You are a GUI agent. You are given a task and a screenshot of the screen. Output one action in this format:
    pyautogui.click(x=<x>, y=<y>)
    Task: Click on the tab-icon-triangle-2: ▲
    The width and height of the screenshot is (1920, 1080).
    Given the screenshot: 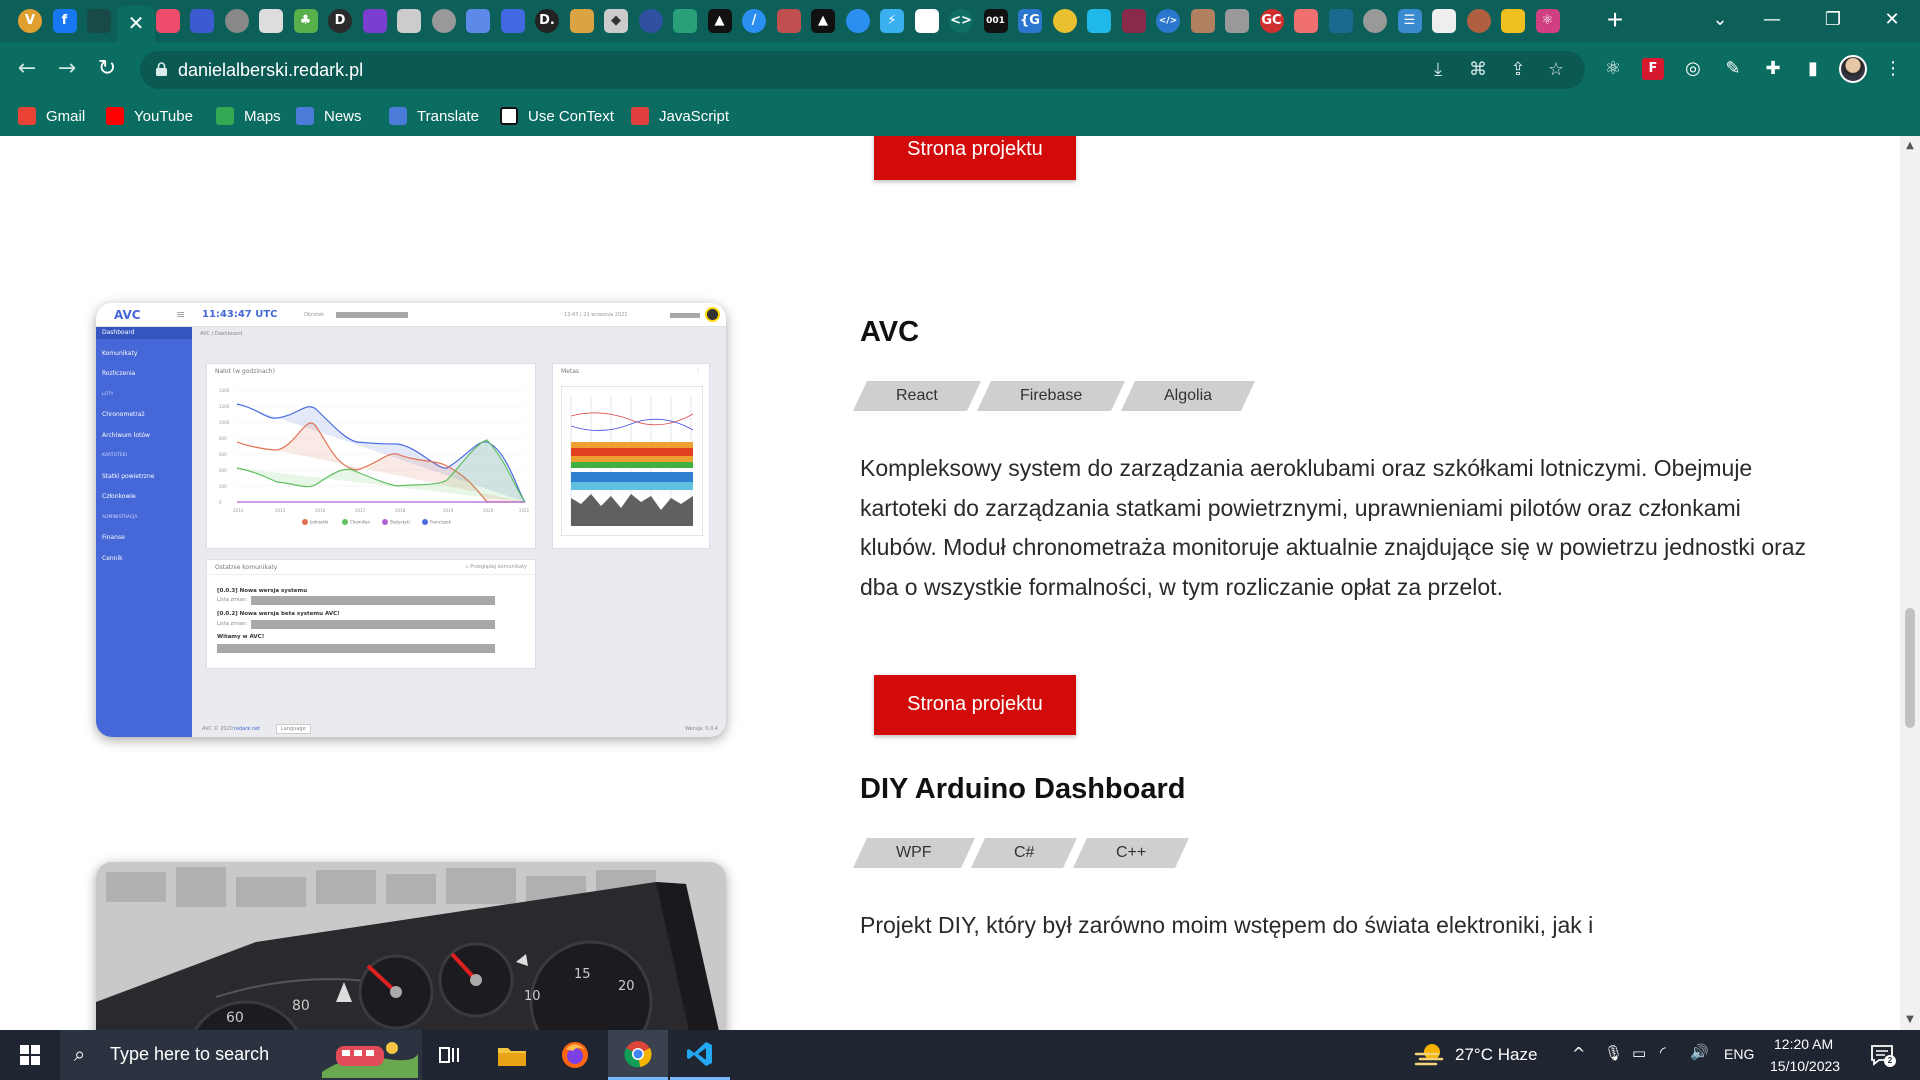 What is the action you would take?
    pyautogui.click(x=823, y=21)
    